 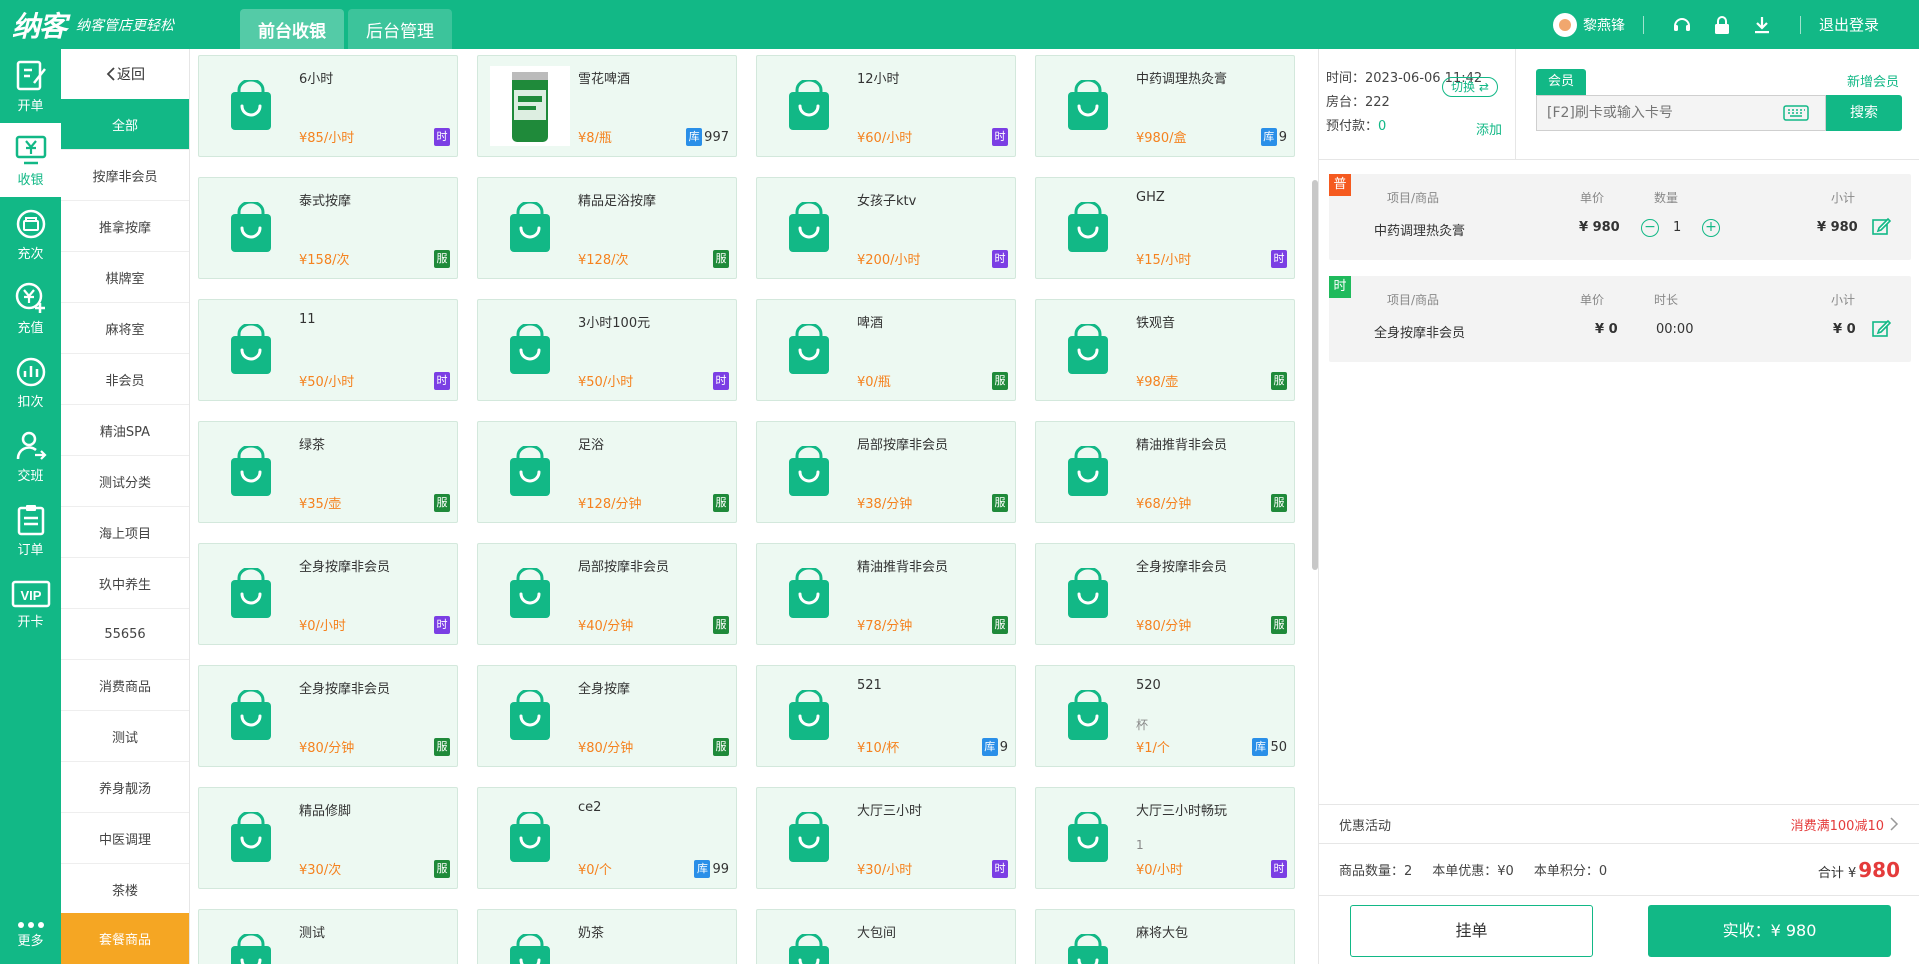 I want to click on product-card: 绿茶 ¥35/壶 服, so click(x=328, y=472).